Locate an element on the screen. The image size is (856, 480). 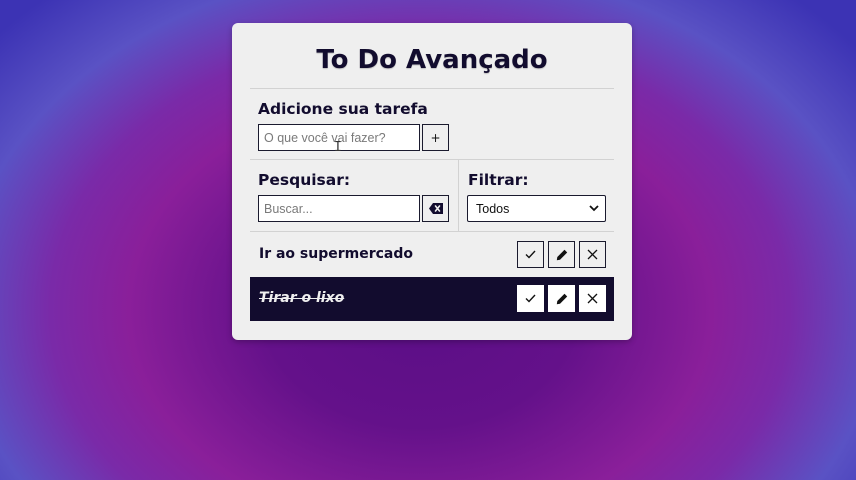
text-cursor-icon: I is located at coordinates (338, 147).